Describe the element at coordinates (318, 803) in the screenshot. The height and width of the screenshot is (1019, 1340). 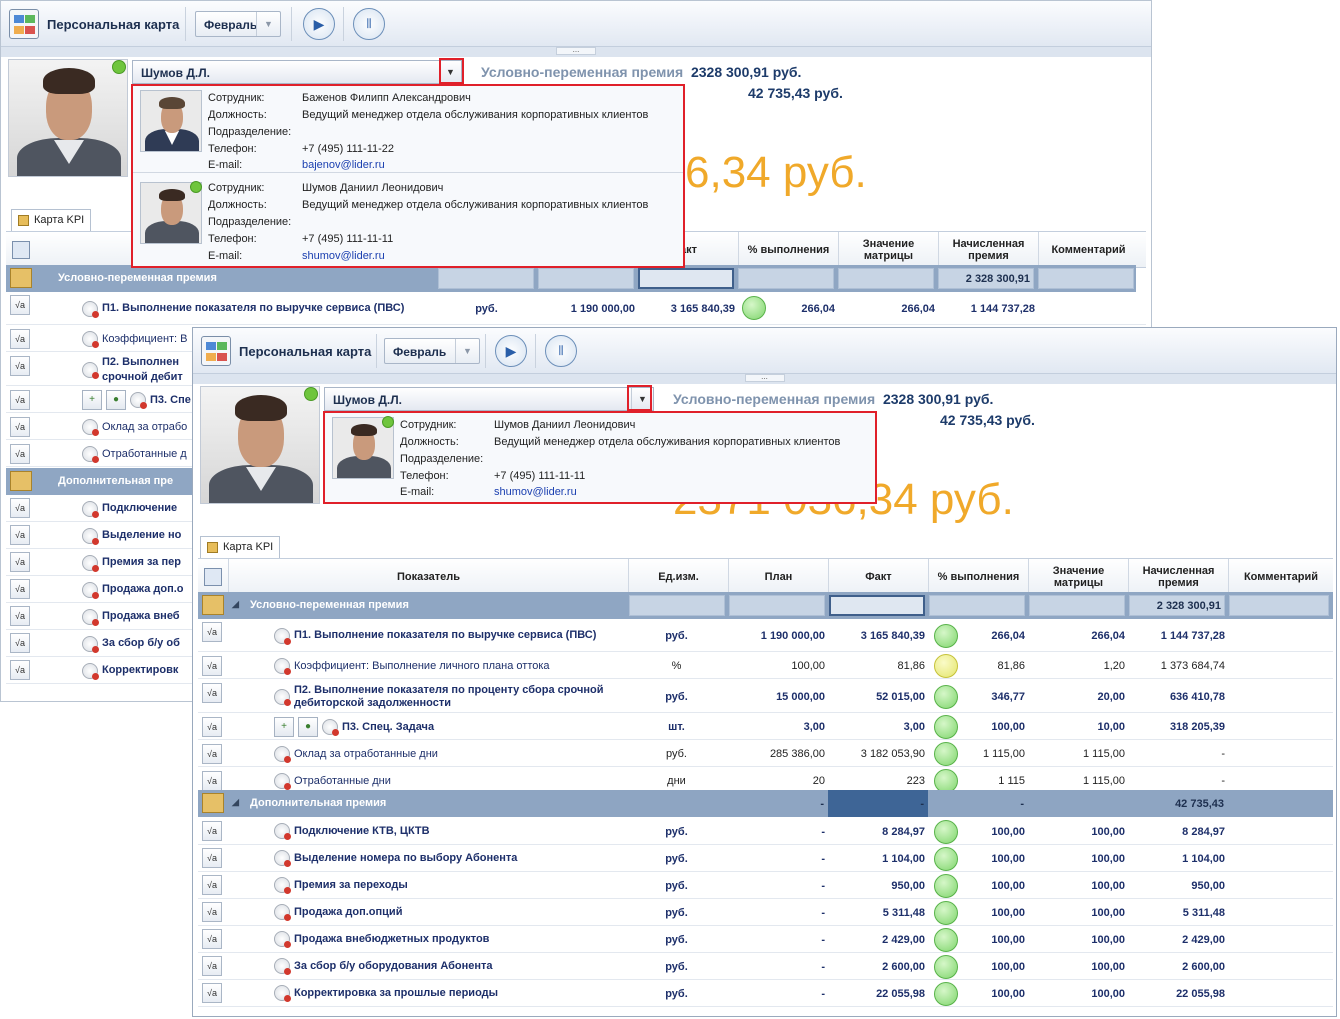
I see `group-name: Дополнительная премия` at that location.